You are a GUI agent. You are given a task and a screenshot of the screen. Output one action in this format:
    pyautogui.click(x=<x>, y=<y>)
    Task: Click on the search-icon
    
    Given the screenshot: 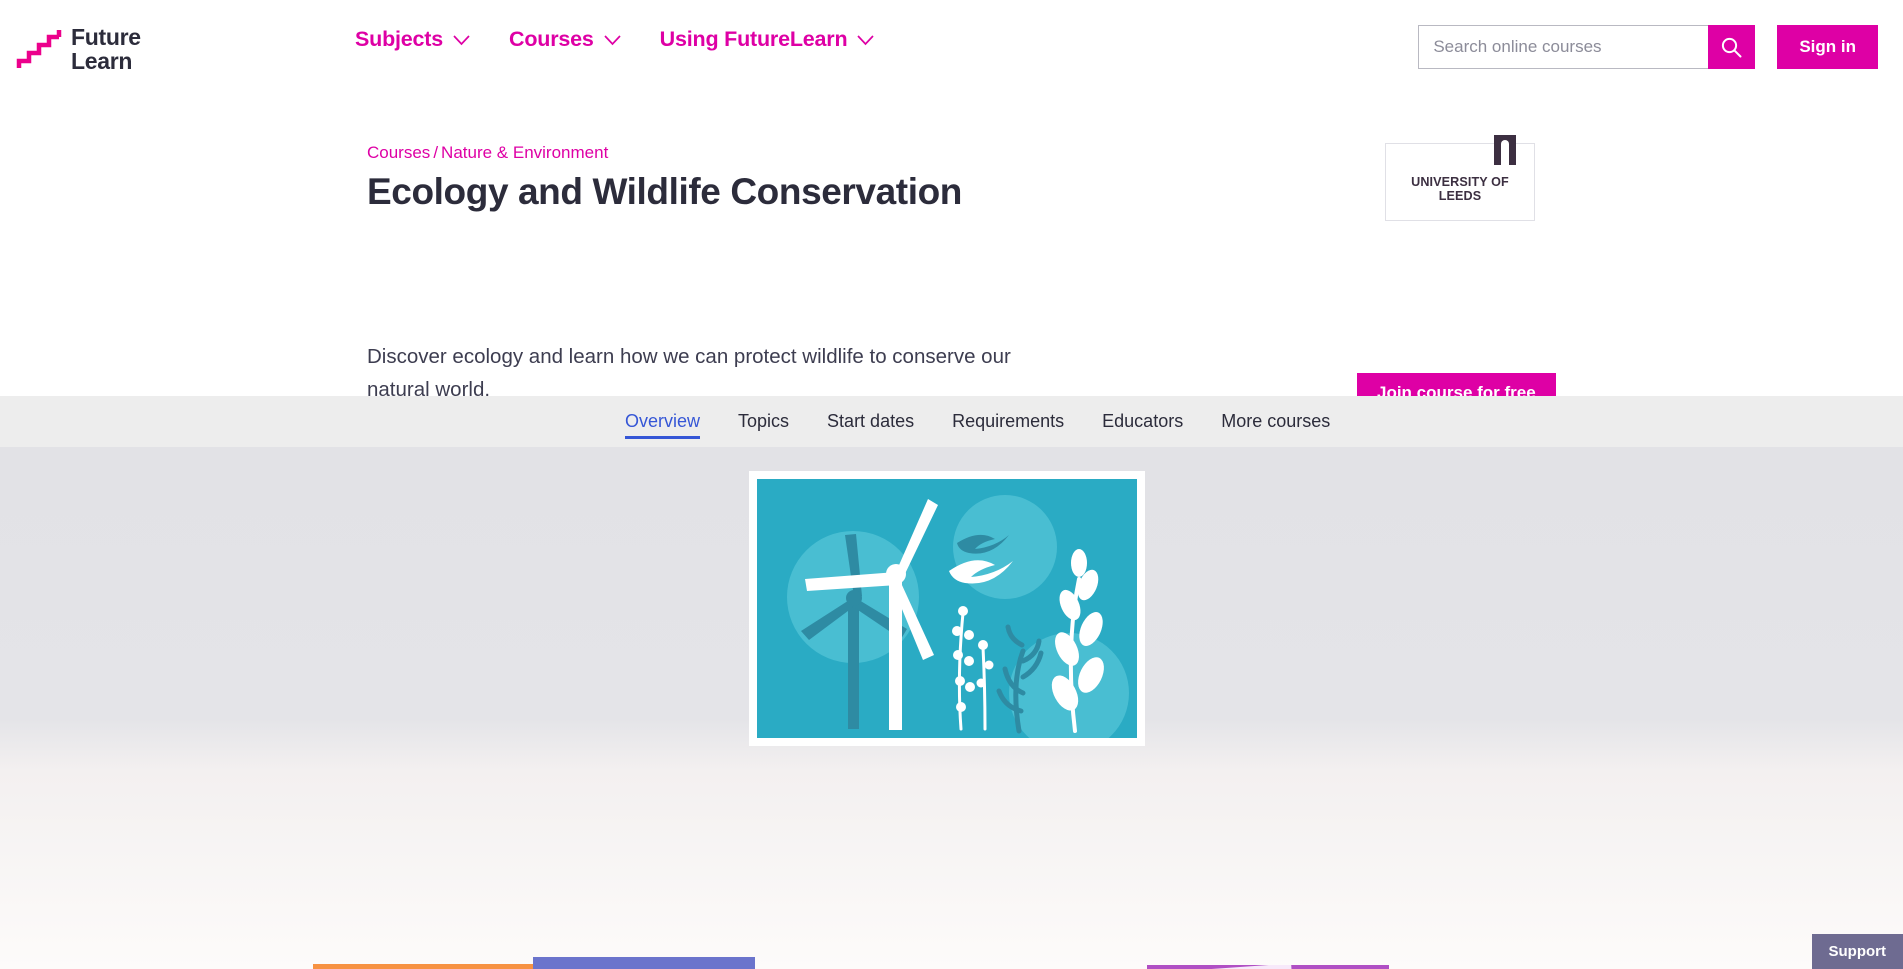 What is the action you would take?
    pyautogui.click(x=1732, y=47)
    